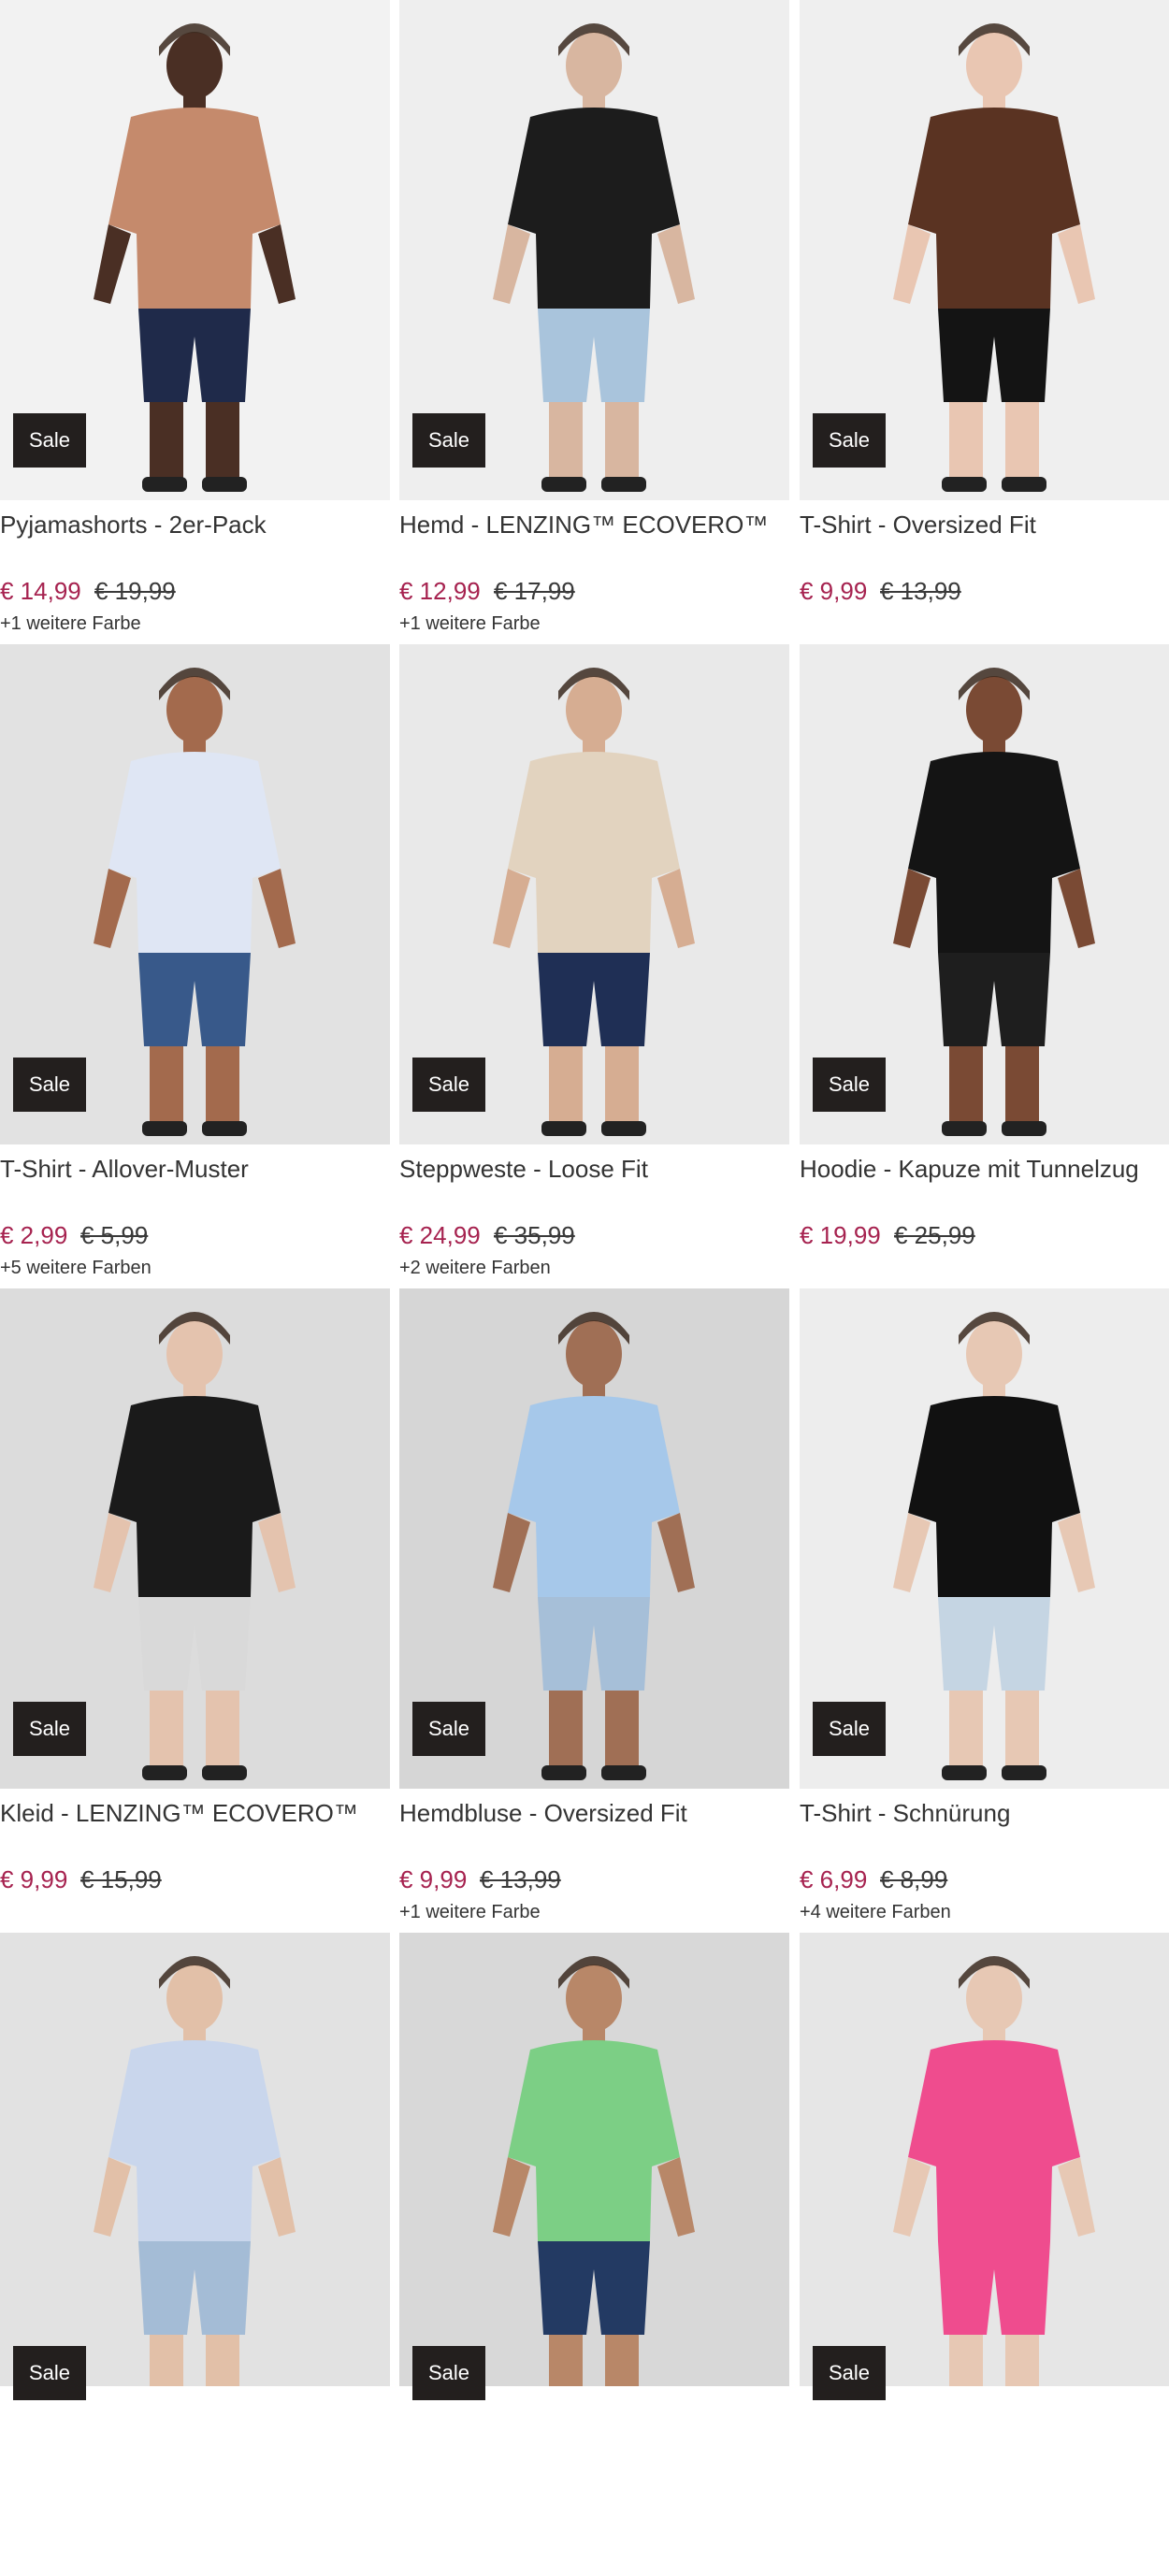 Image resolution: width=1169 pixels, height=2576 pixels. I want to click on product-title: Hemd - LENZING™ ECOVERO™, so click(583, 526).